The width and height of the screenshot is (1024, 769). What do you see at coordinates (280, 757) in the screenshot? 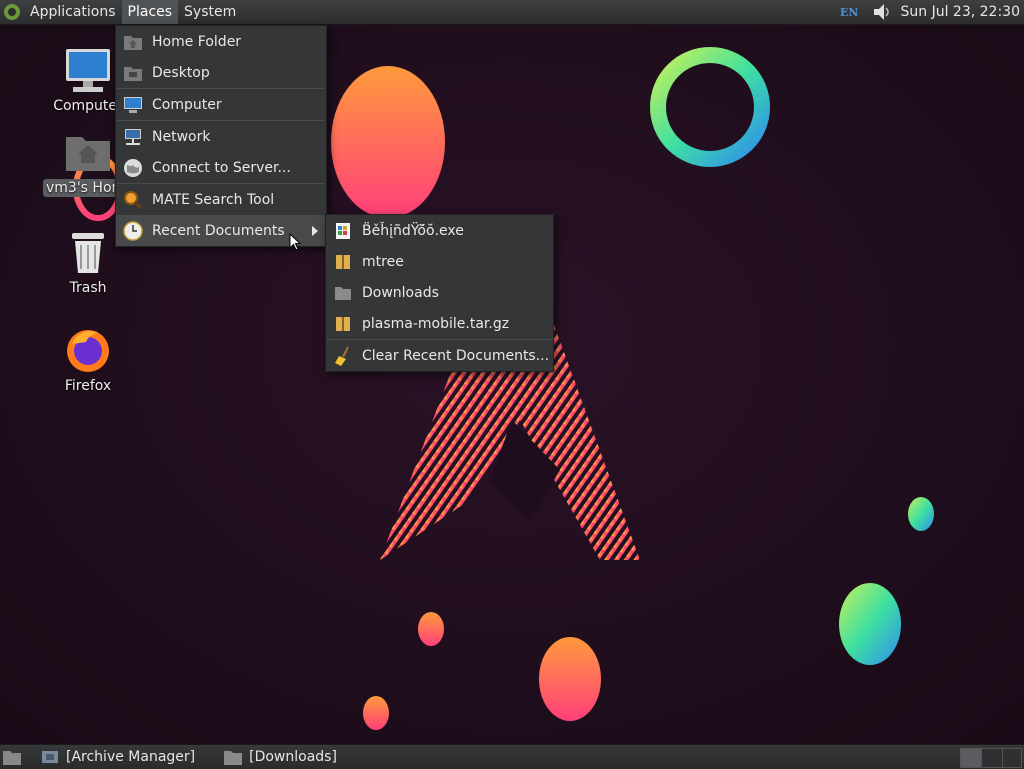
I see `taskbar-item-downloads: [Downloads]` at bounding box center [280, 757].